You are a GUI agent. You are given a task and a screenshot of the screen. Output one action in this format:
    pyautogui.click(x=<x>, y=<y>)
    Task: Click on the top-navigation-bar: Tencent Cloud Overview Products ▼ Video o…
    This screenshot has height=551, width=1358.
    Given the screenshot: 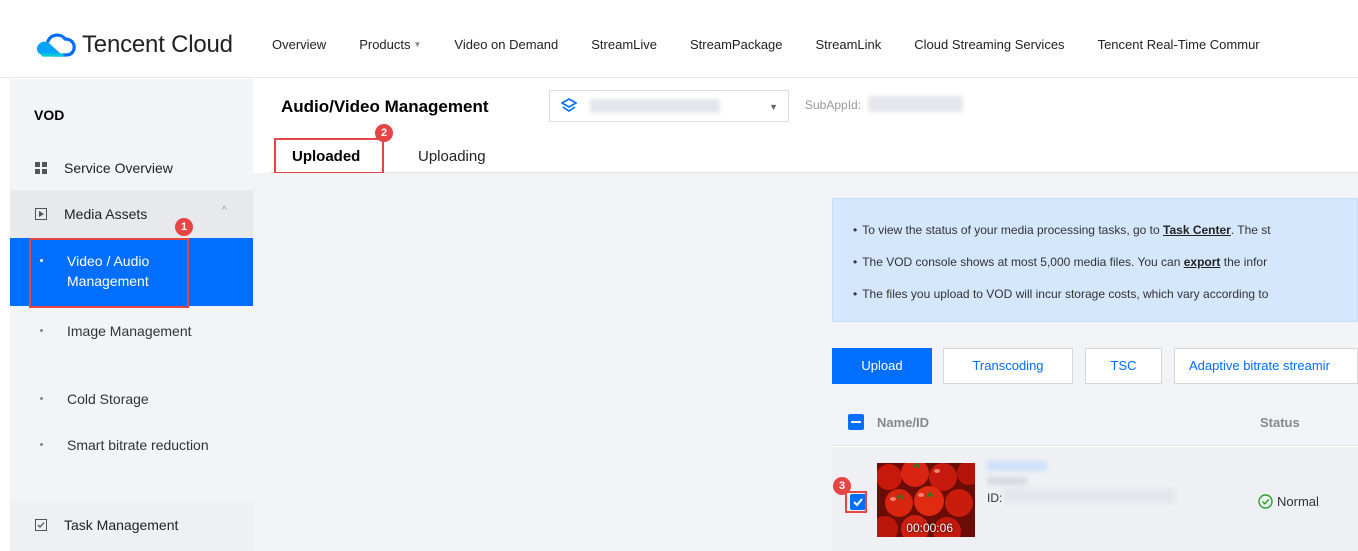 What is the action you would take?
    pyautogui.click(x=679, y=44)
    